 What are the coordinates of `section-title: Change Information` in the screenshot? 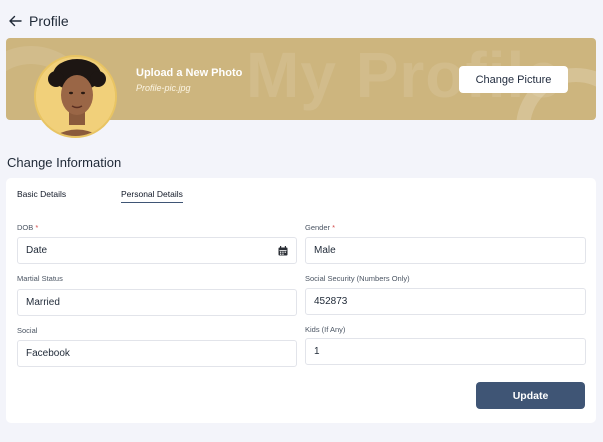 It's located at (64, 162).